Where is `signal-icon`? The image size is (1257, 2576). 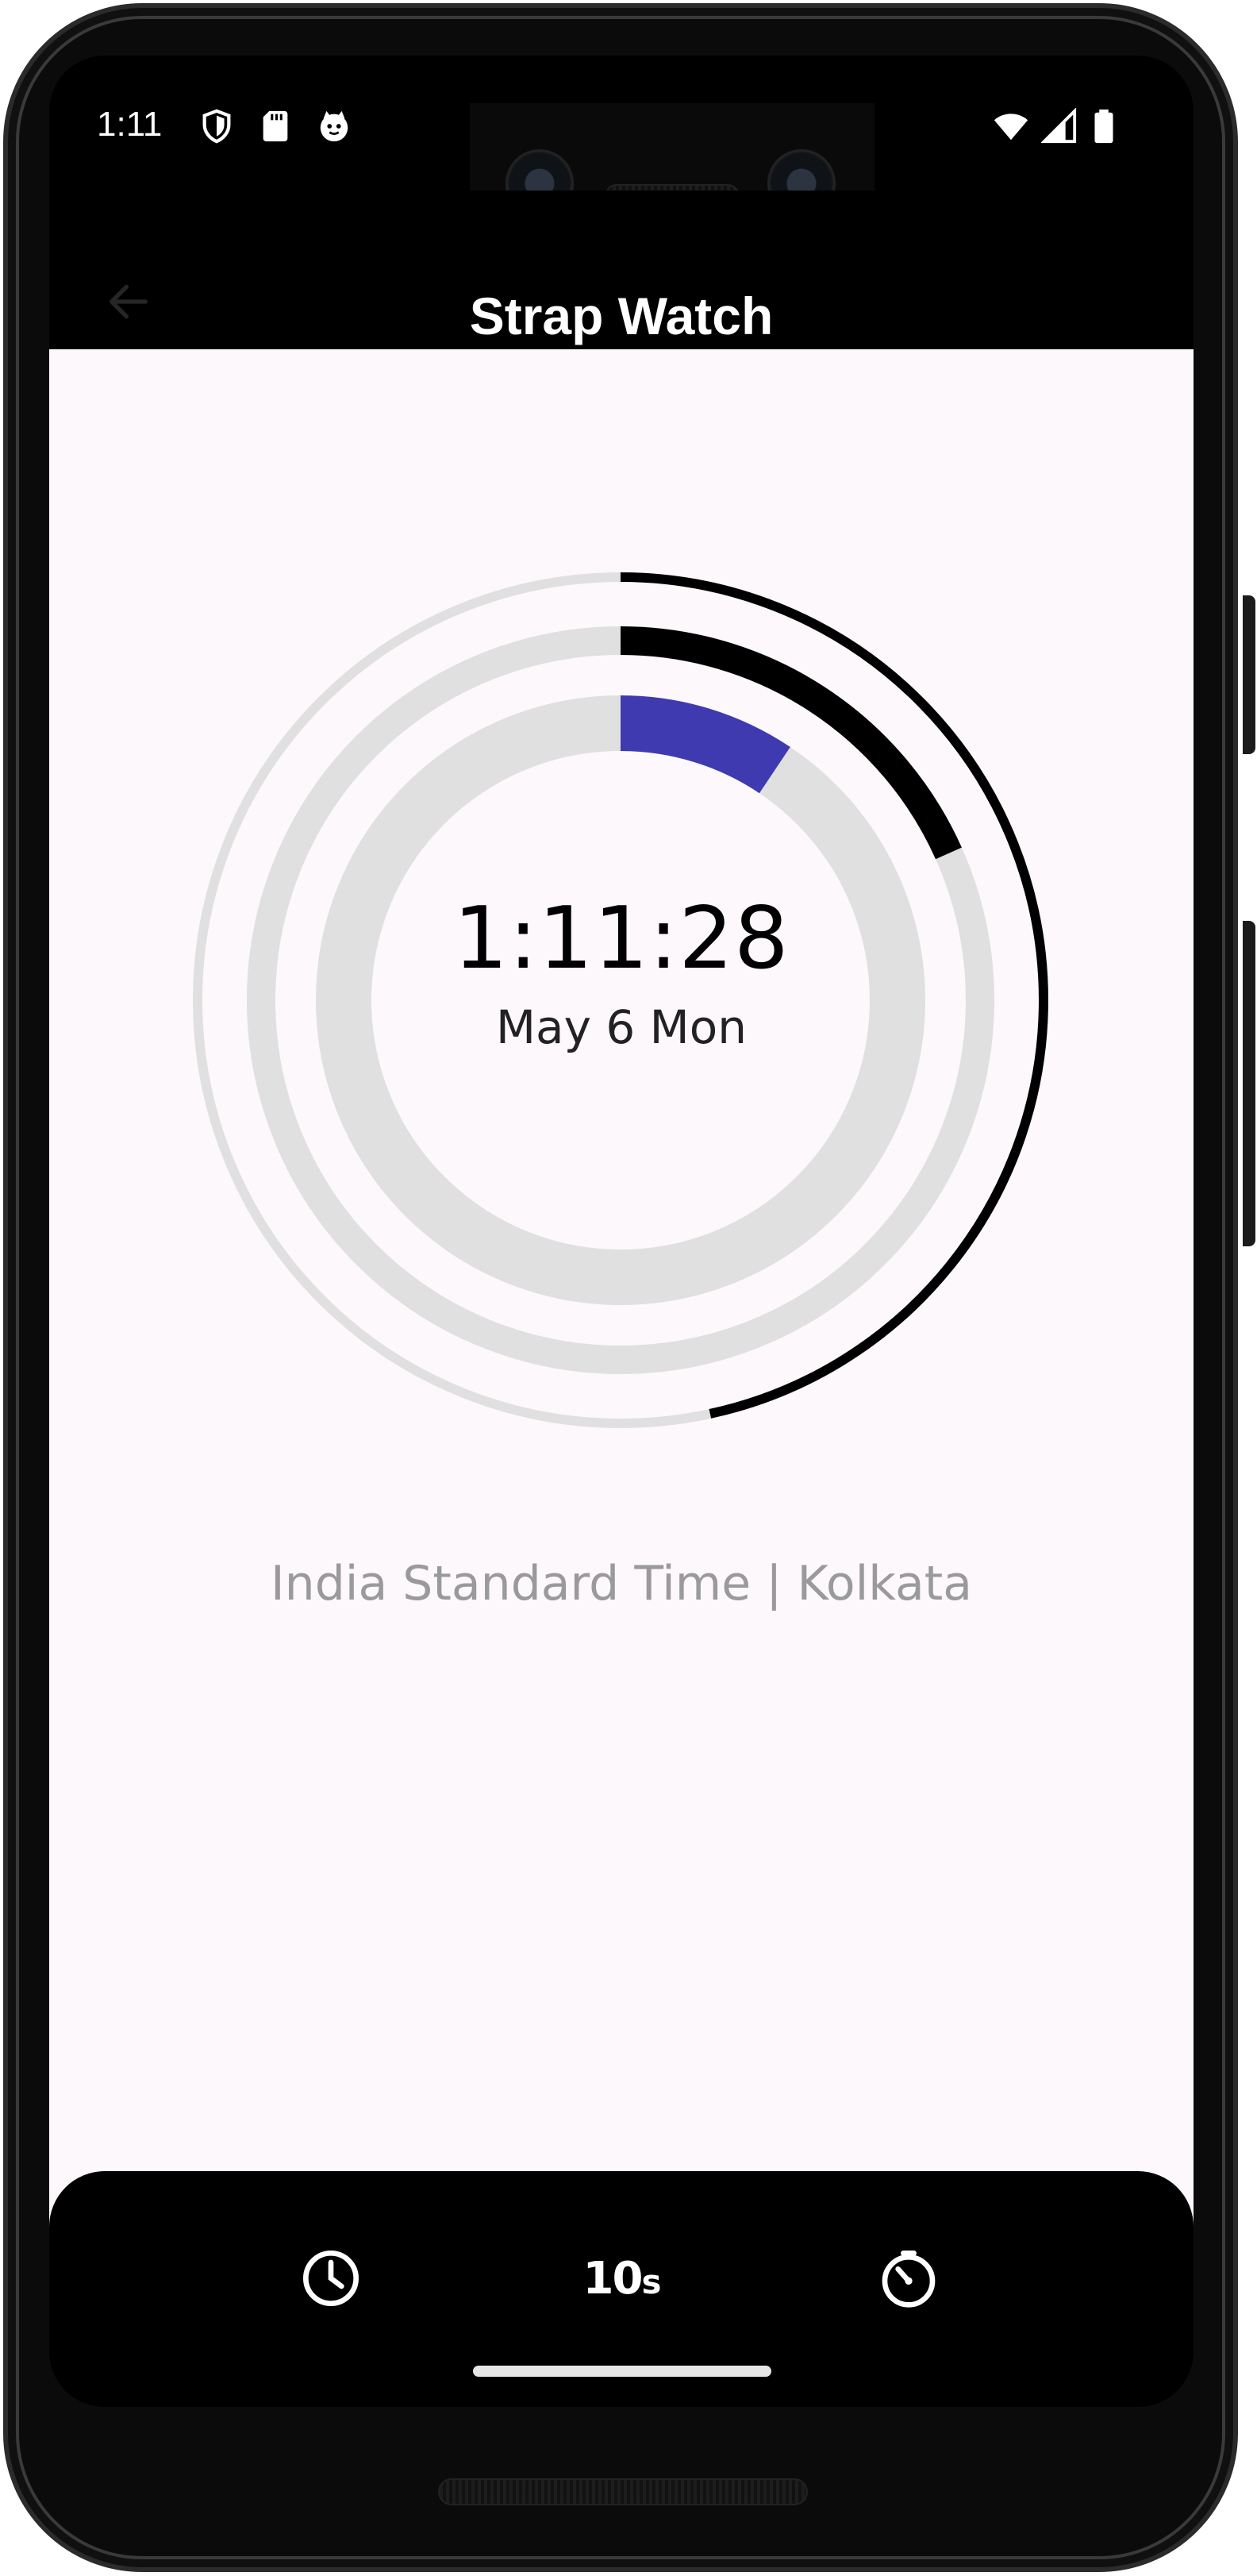
signal-icon is located at coordinates (1059, 126).